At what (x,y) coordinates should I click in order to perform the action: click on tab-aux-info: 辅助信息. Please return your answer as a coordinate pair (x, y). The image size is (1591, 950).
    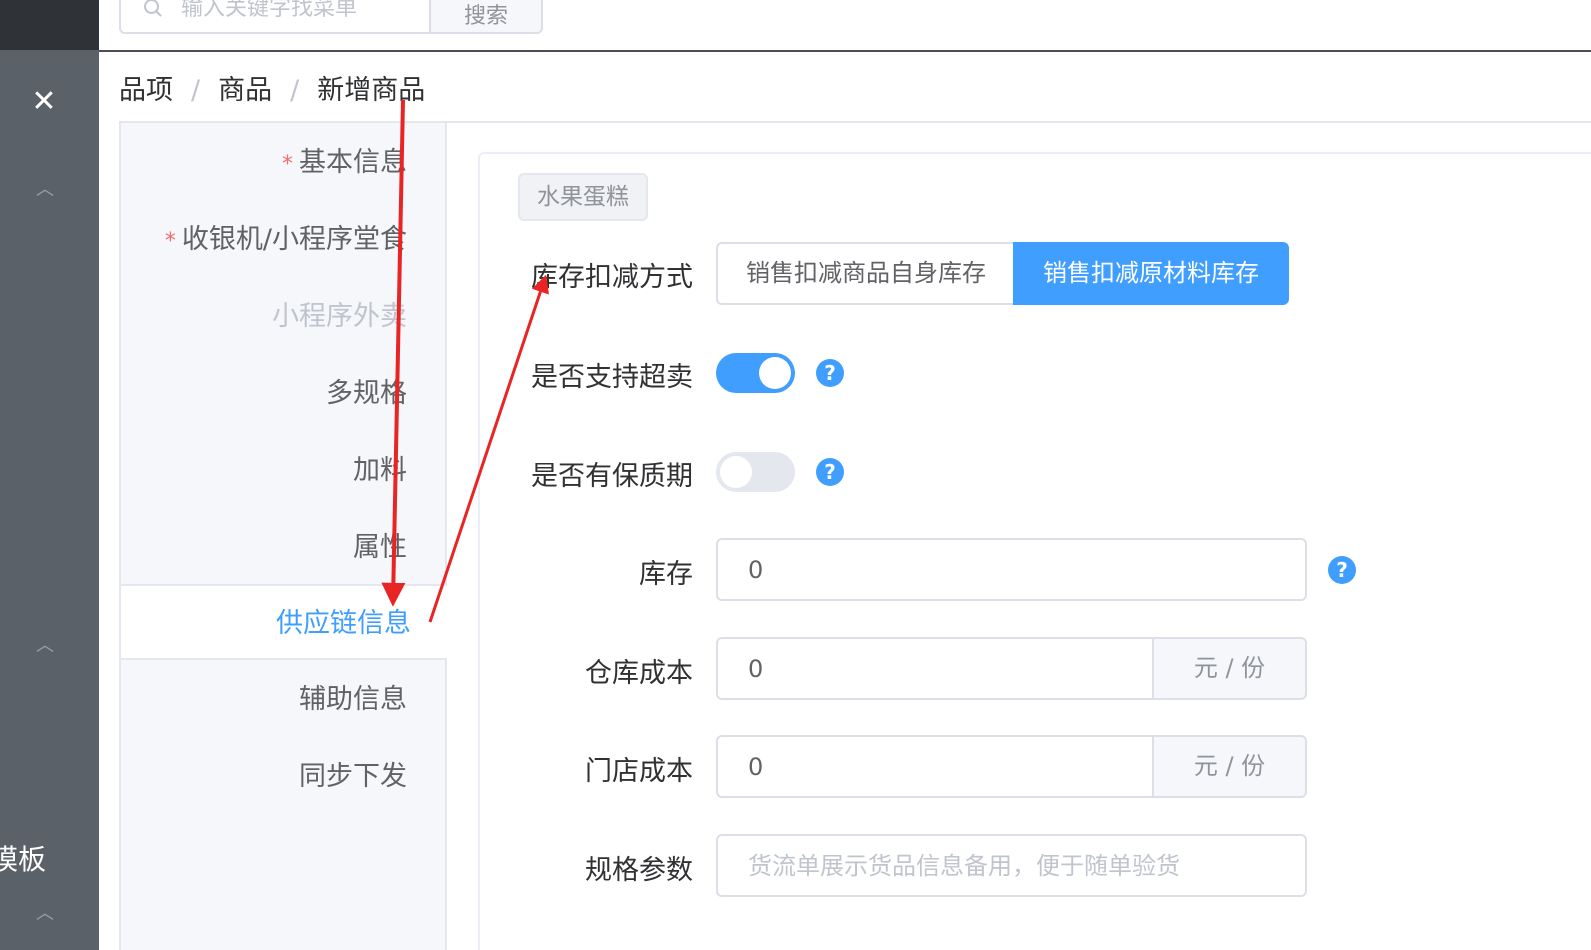
    Looking at the image, I should click on (284, 700).